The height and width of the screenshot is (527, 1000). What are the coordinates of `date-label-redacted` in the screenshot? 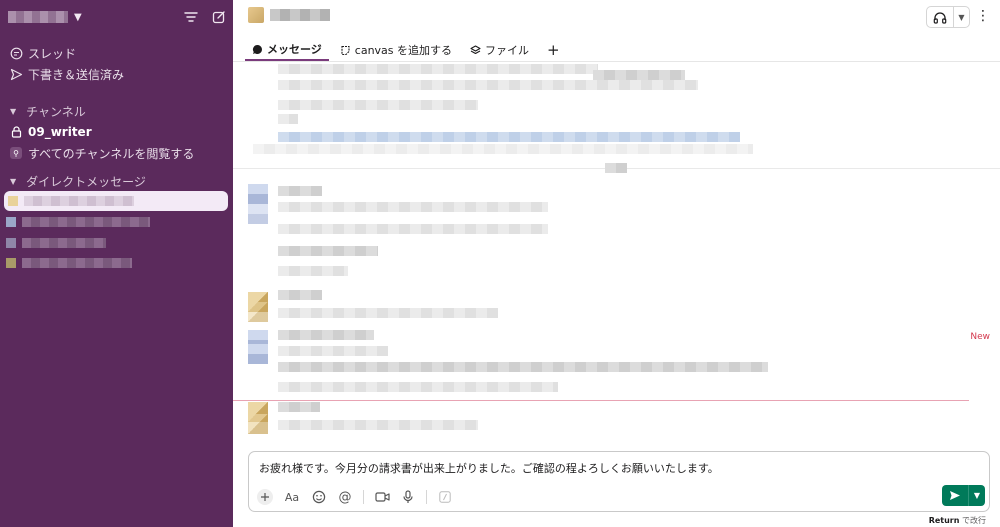 It's located at (616, 168).